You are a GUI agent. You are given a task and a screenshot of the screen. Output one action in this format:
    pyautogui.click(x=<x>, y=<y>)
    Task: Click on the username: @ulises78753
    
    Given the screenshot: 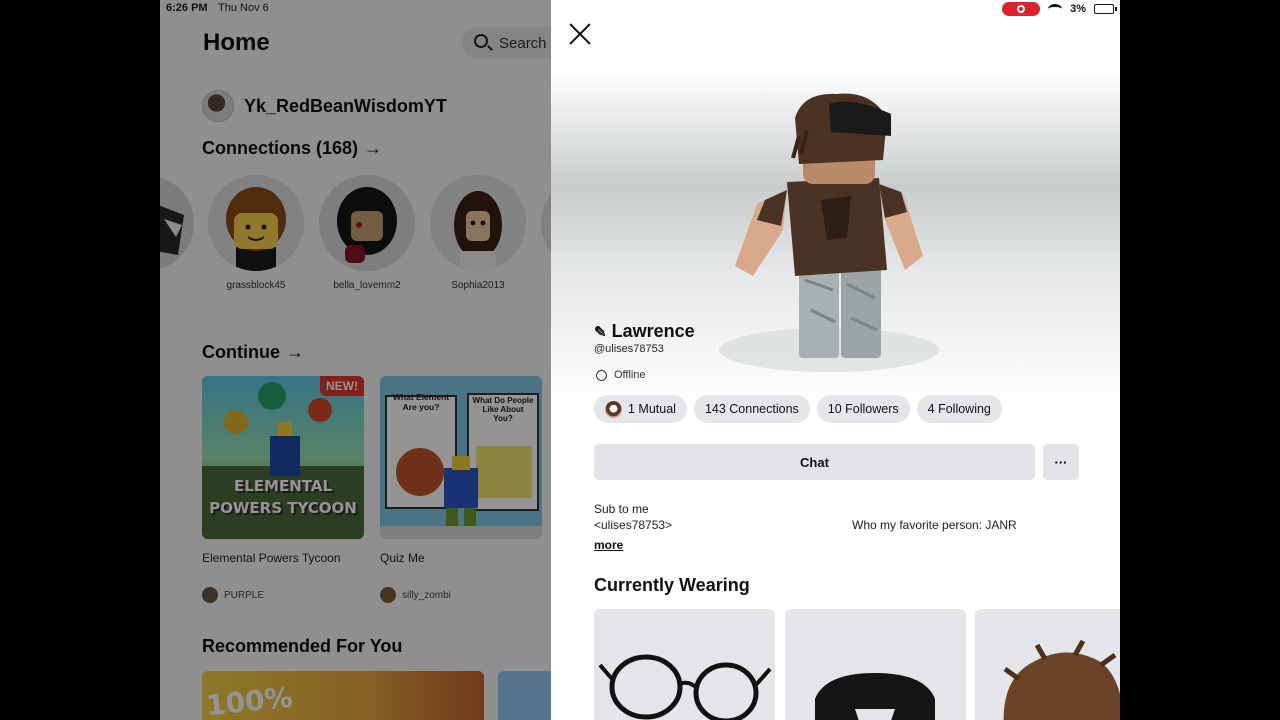 What is the action you would take?
    pyautogui.click(x=629, y=349)
    